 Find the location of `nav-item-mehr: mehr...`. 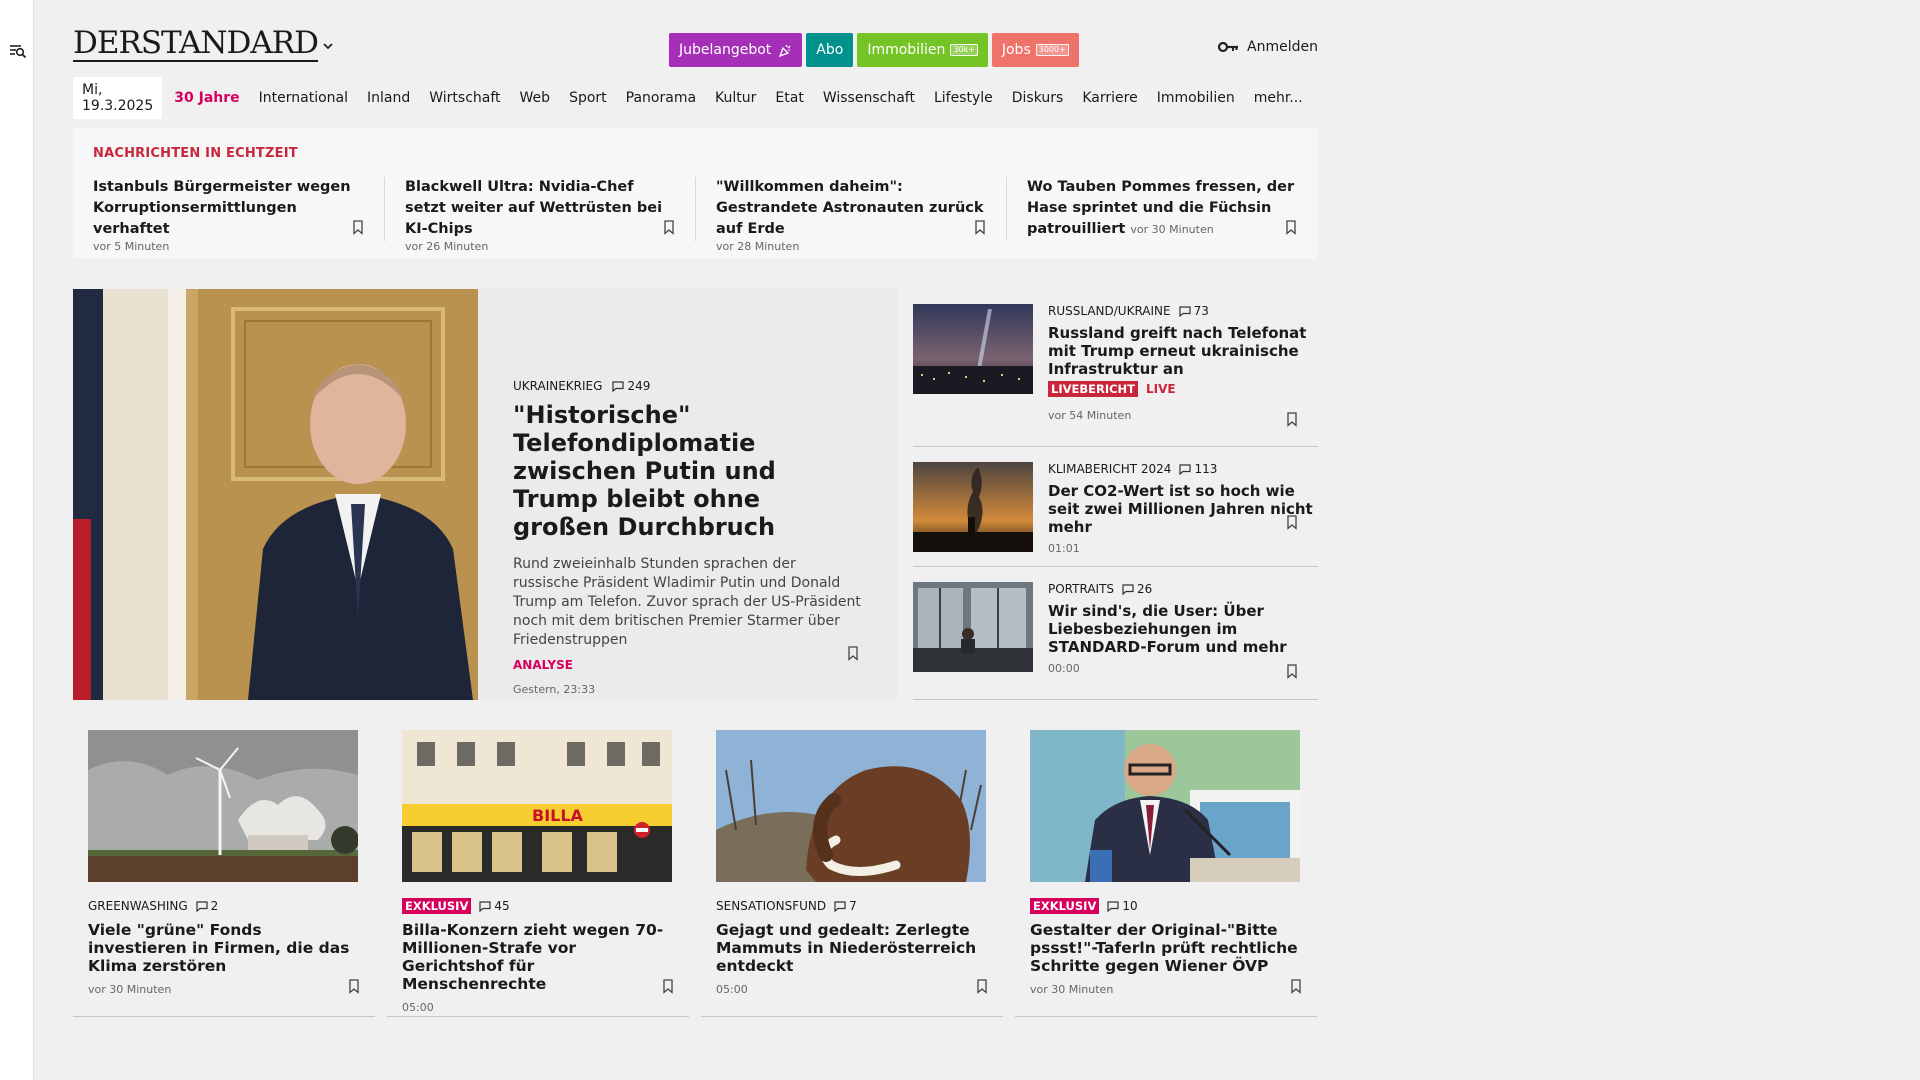

nav-item-mehr: mehr... is located at coordinates (1278, 98).